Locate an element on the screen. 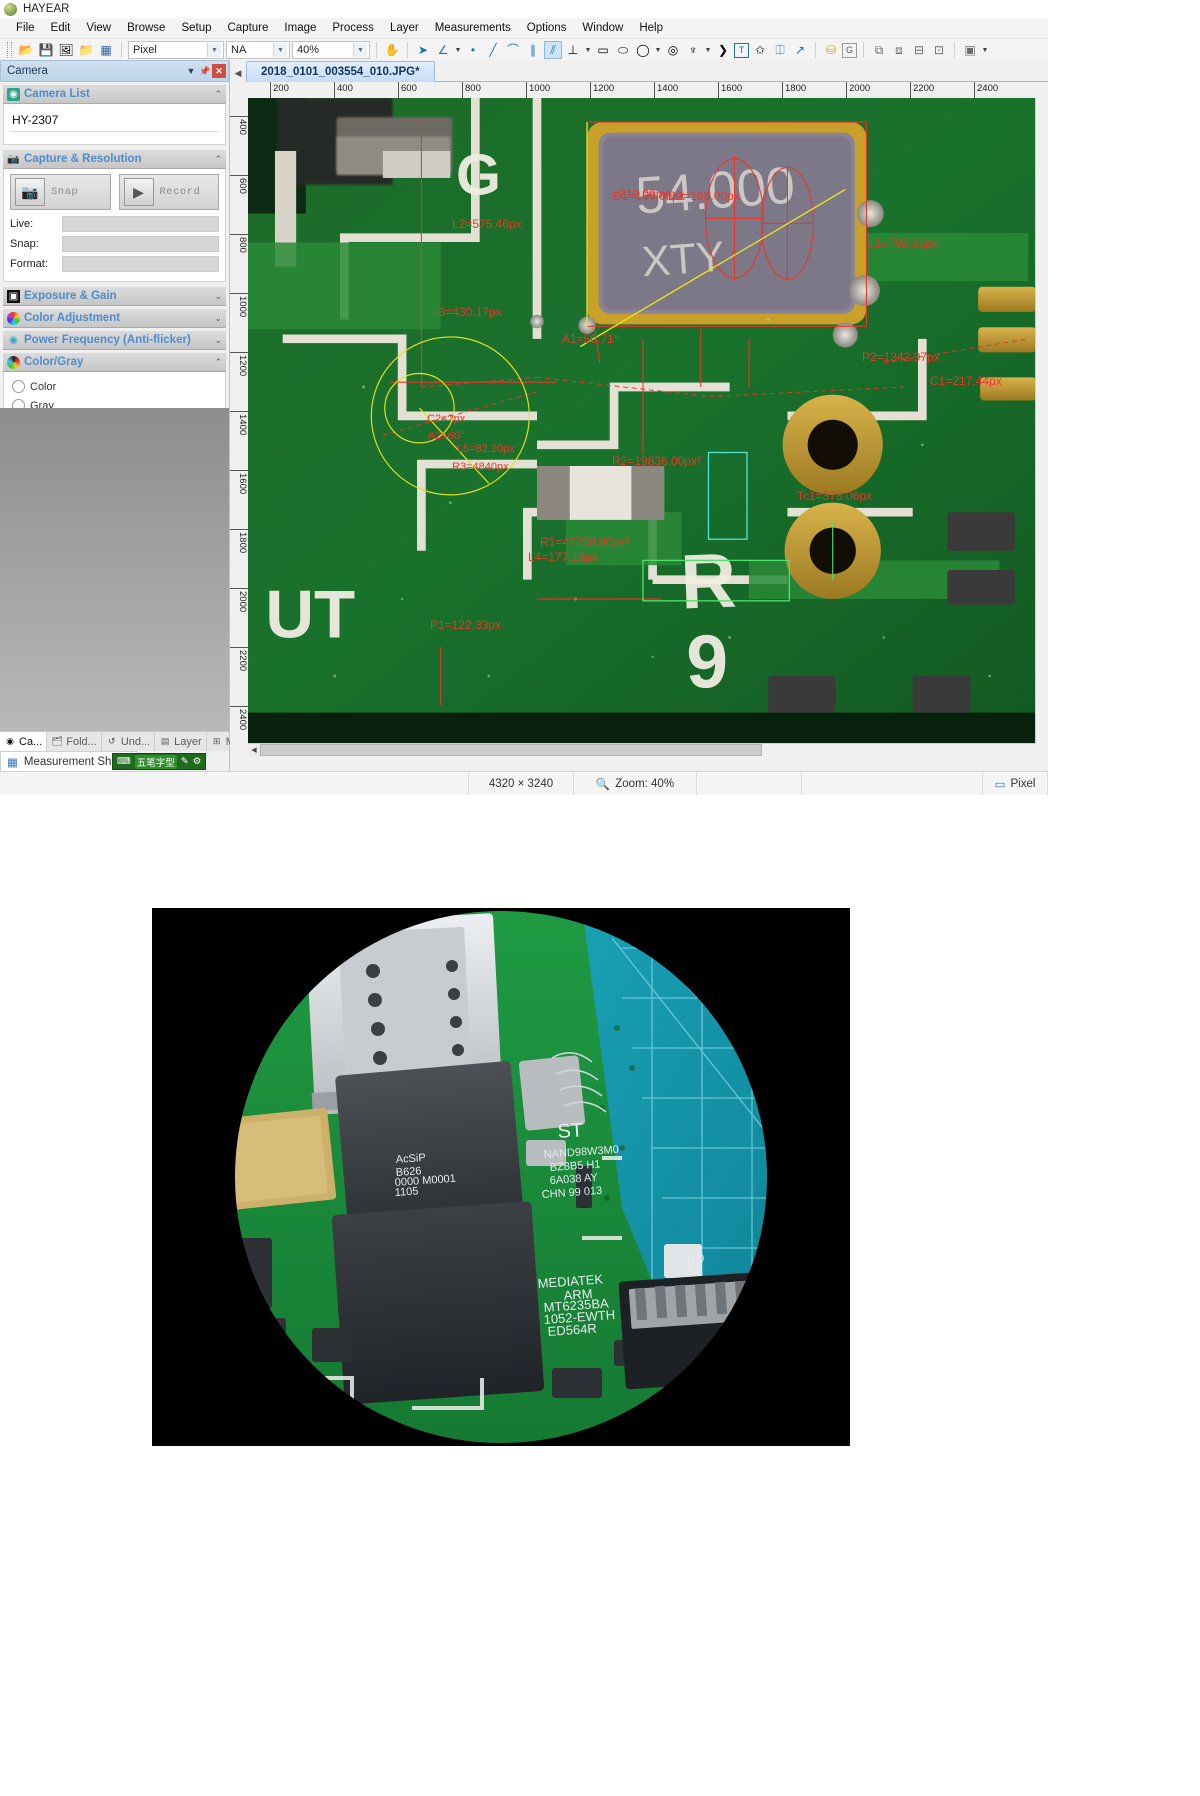  measure-e-icon: ▣ is located at coordinates (970, 50).